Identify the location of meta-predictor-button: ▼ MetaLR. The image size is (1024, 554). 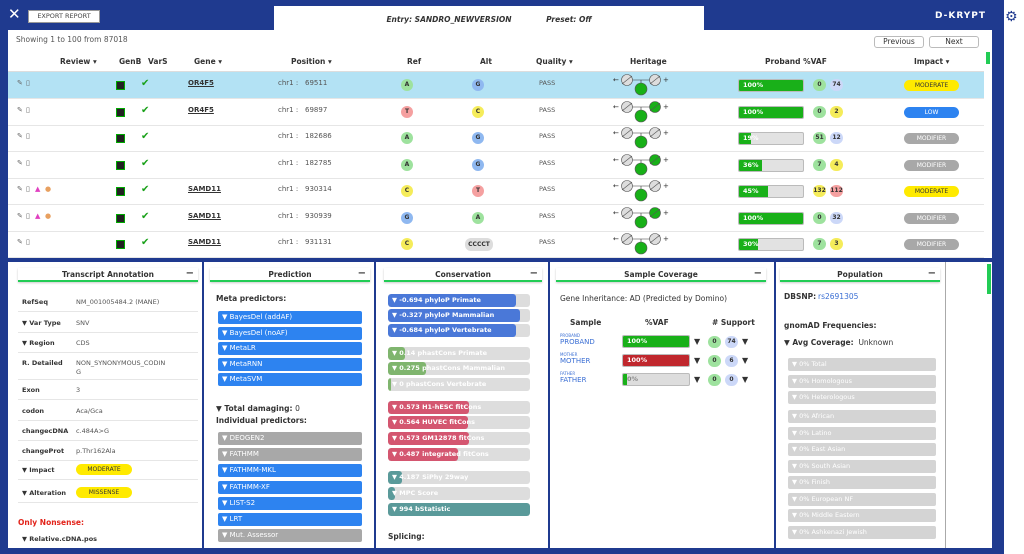
(290, 348).